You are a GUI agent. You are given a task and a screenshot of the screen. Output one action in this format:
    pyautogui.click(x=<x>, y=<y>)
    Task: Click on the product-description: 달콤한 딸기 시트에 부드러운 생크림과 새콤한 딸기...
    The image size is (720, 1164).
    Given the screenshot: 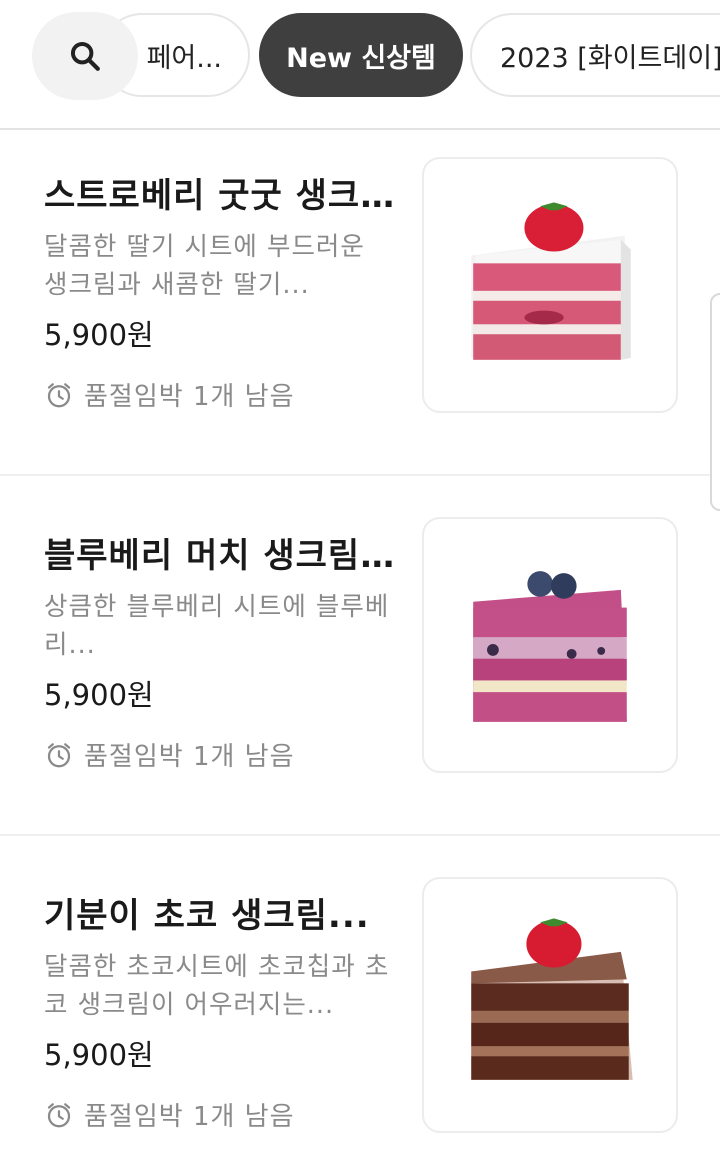 What is the action you would take?
    pyautogui.click(x=204, y=266)
    